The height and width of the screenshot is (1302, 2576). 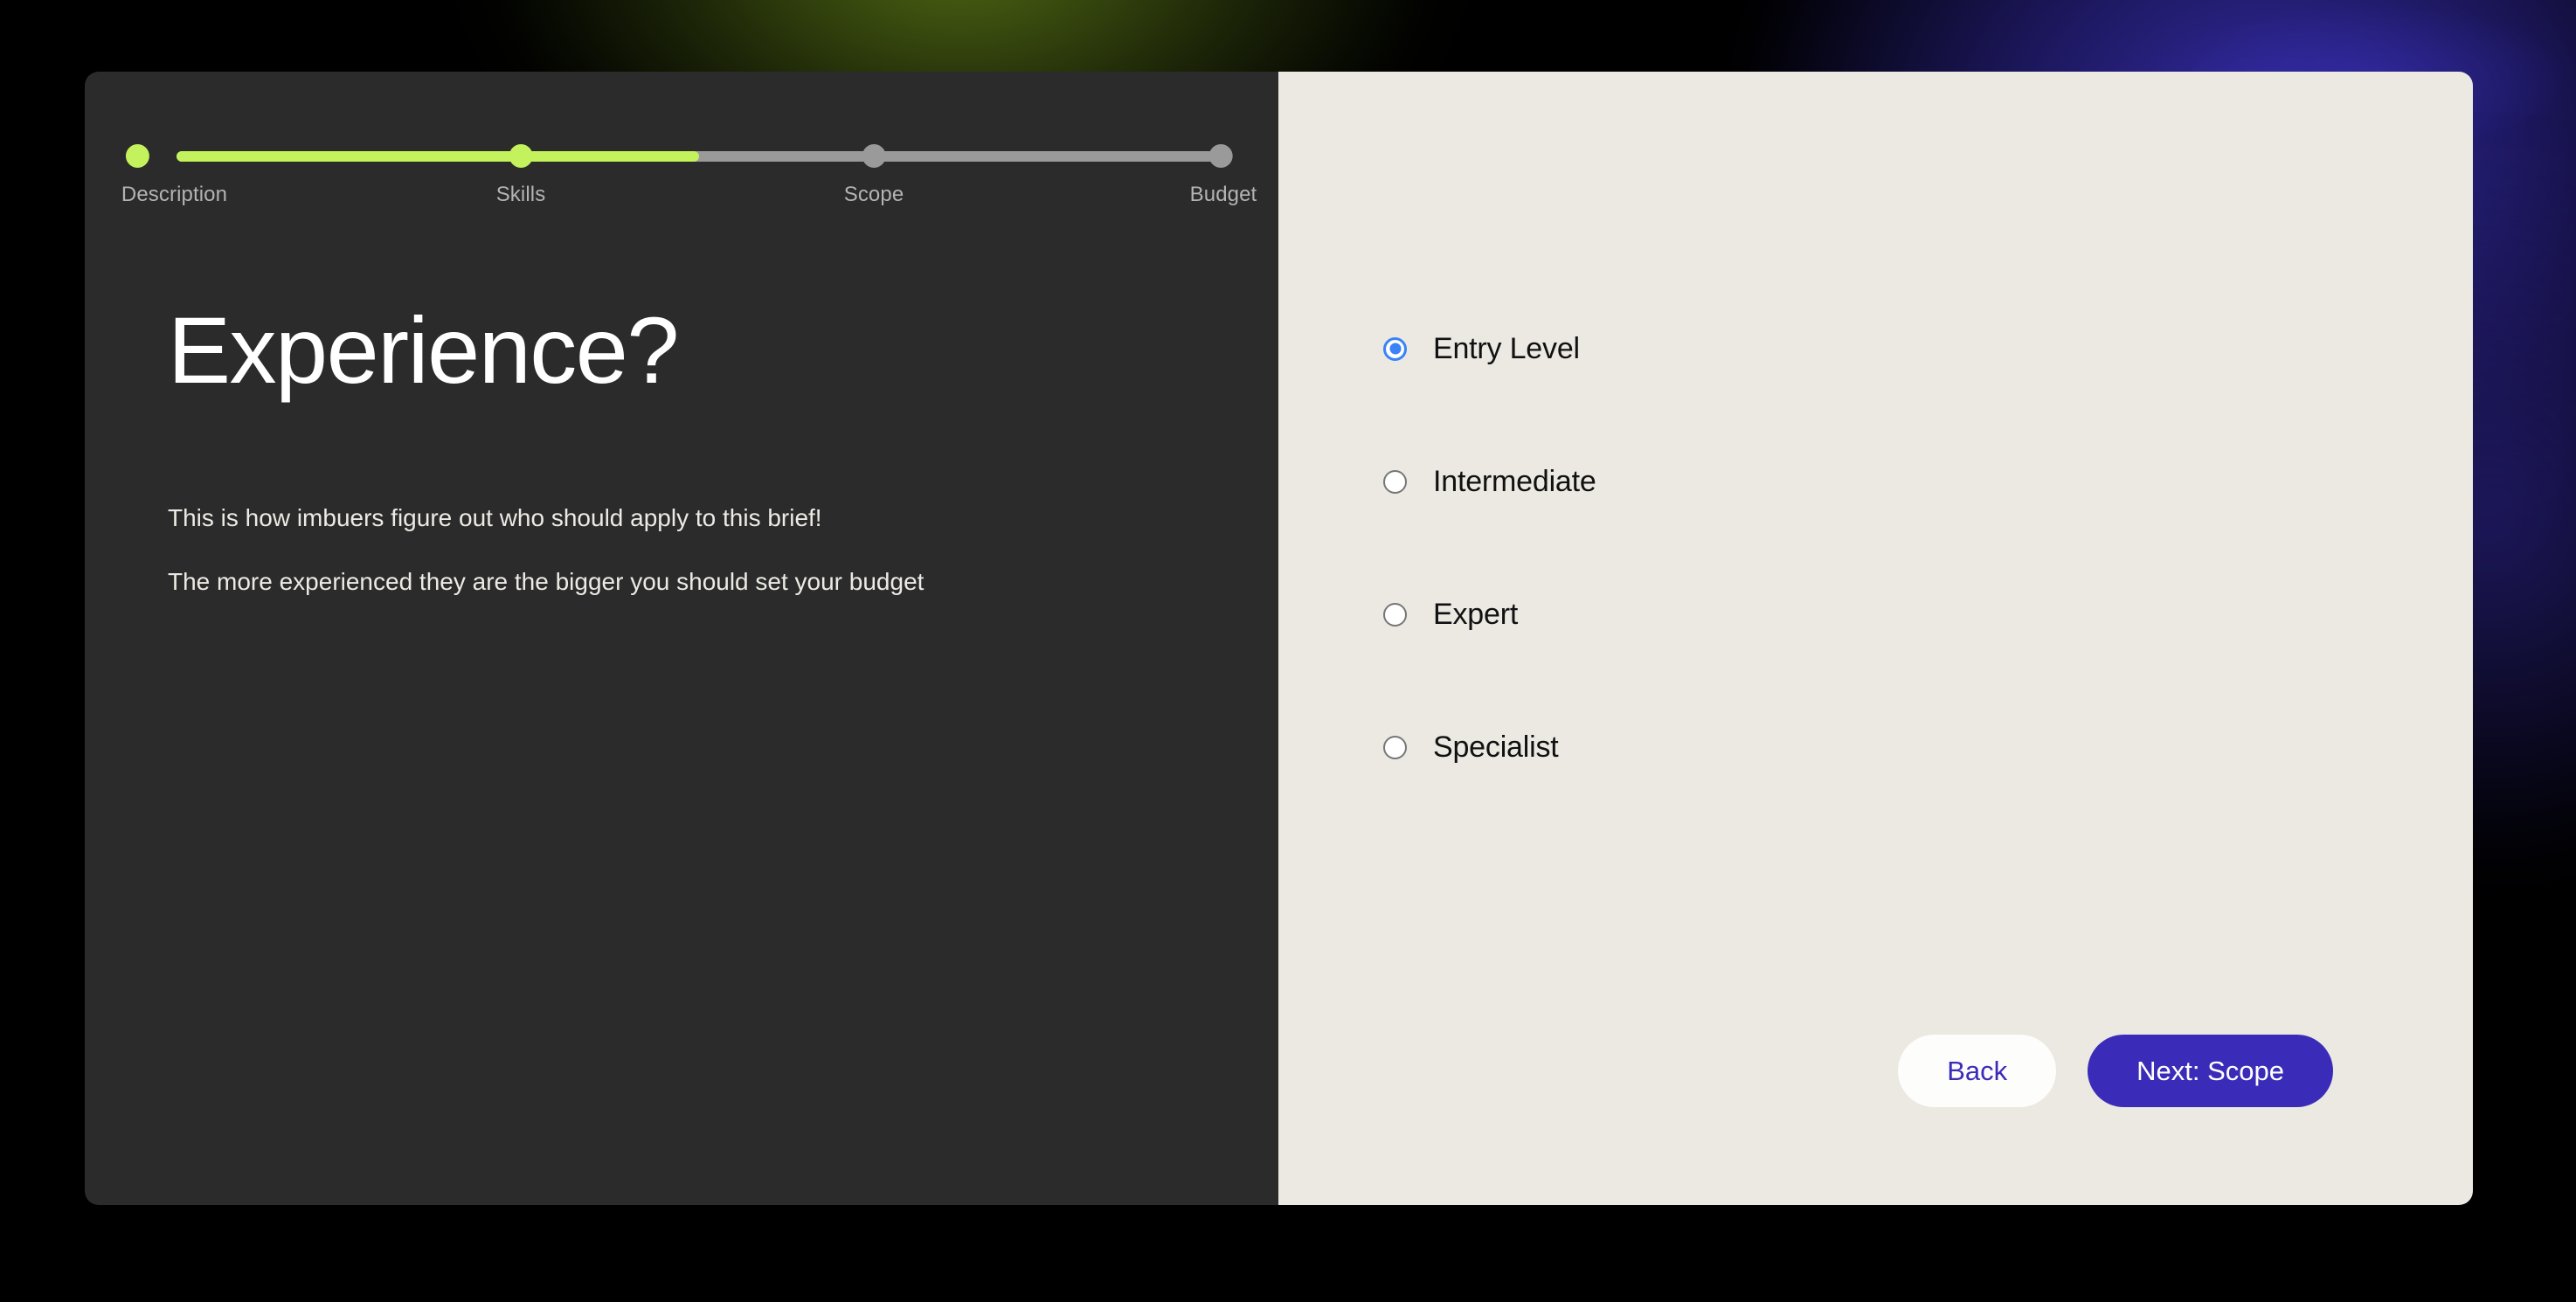 What do you see at coordinates (521, 156) in the screenshot?
I see `stepper-dot-skills` at bounding box center [521, 156].